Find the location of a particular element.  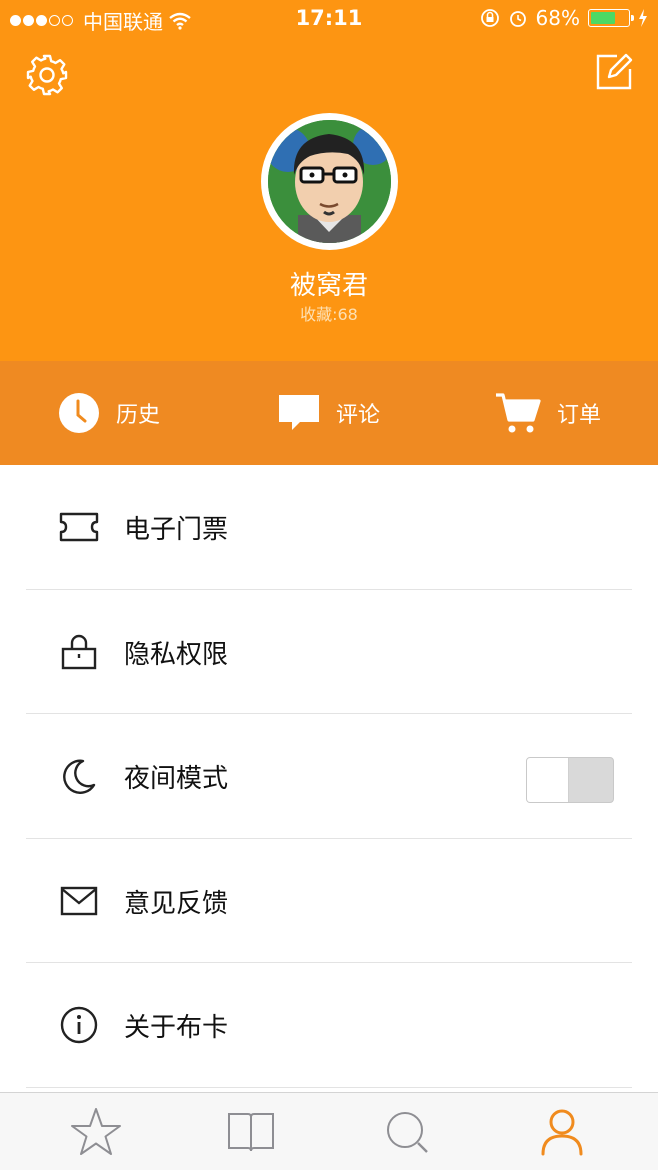

user-icon is located at coordinates (562, 1132).